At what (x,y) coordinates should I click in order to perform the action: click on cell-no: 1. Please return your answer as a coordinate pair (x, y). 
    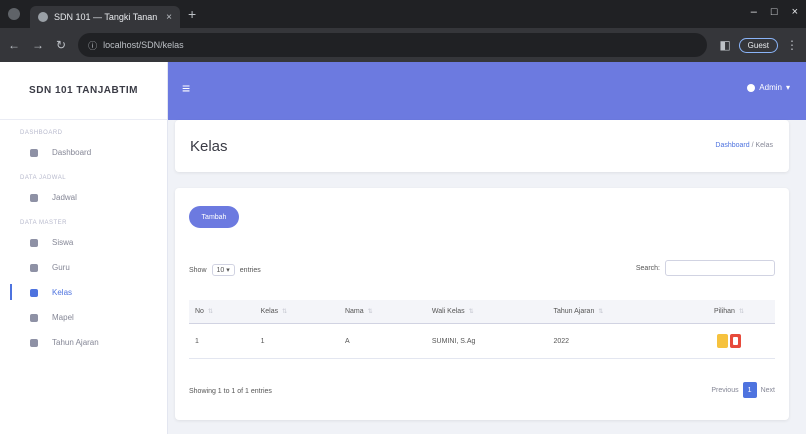
    Looking at the image, I should click on (222, 341).